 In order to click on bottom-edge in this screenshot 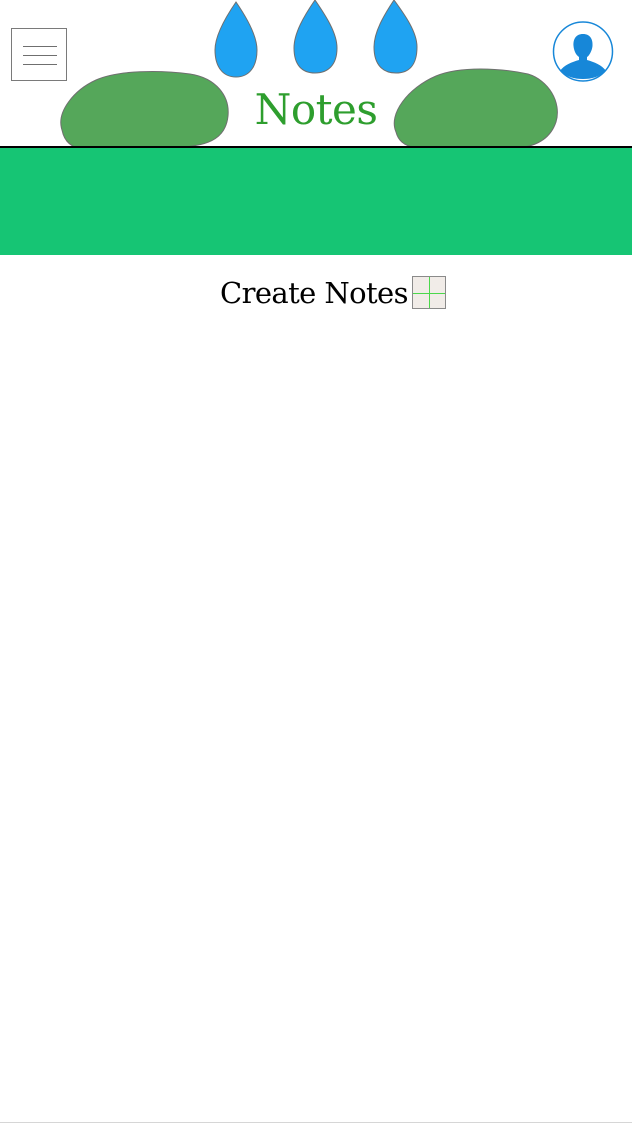, I will do `click(316, 1122)`.